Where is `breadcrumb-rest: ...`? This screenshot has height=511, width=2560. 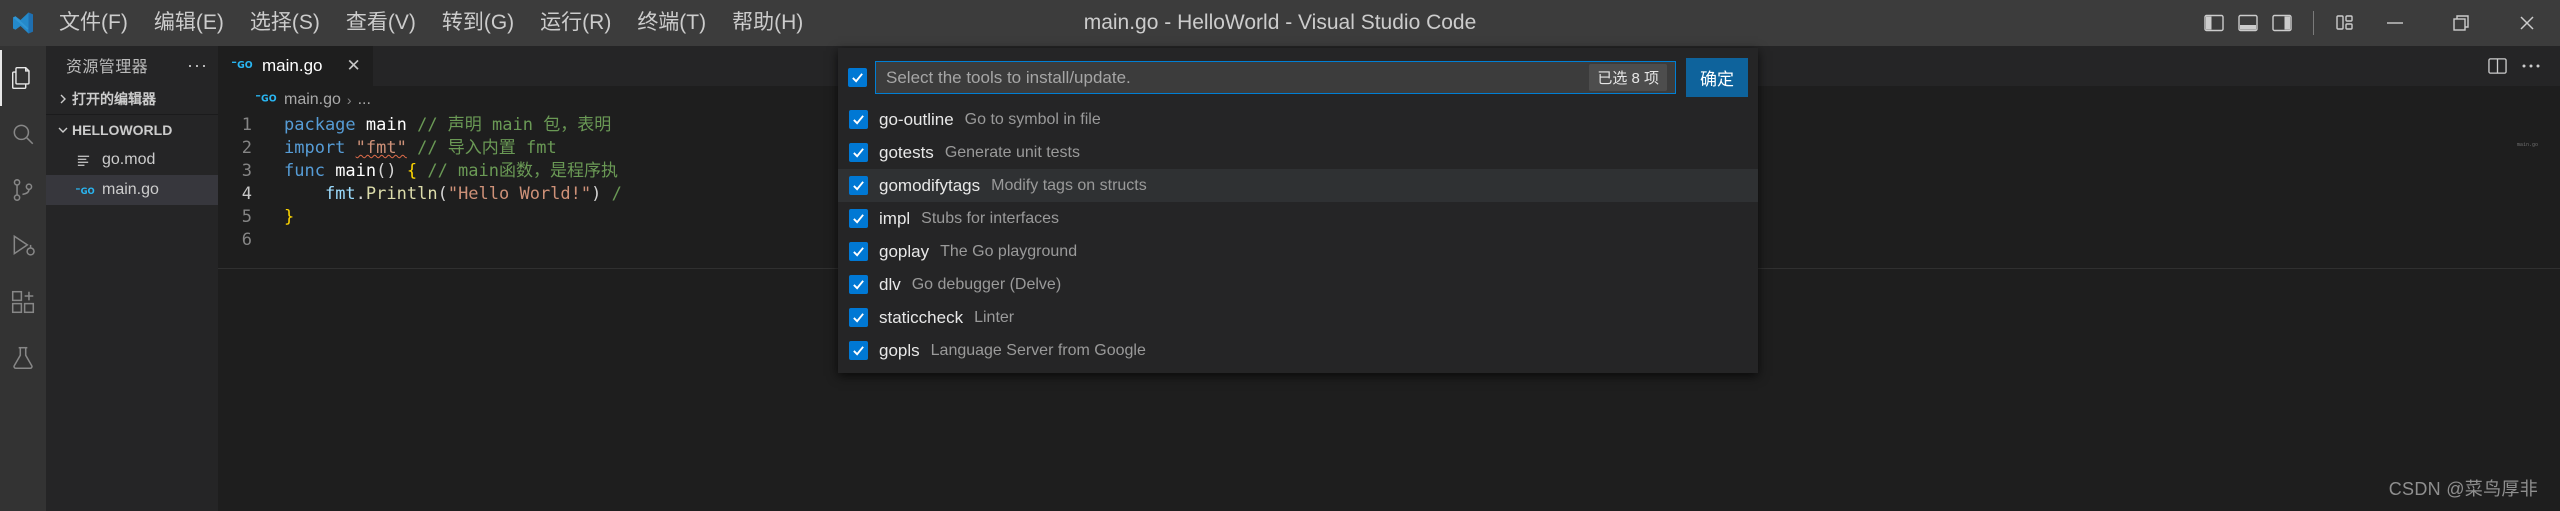 breadcrumb-rest: ... is located at coordinates (364, 100).